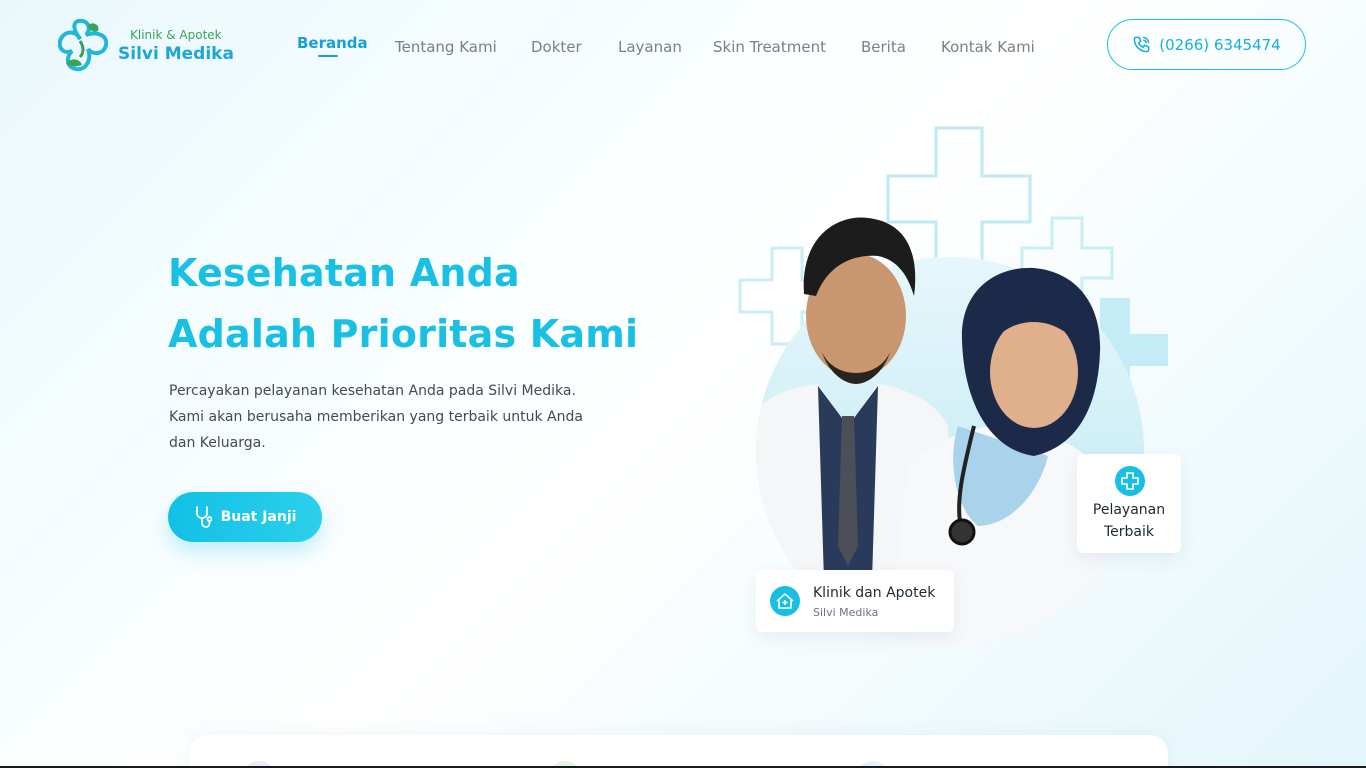  I want to click on clinic-pharmacy-badge: Klinik dan Apotek Silvi Medika, so click(855, 601).